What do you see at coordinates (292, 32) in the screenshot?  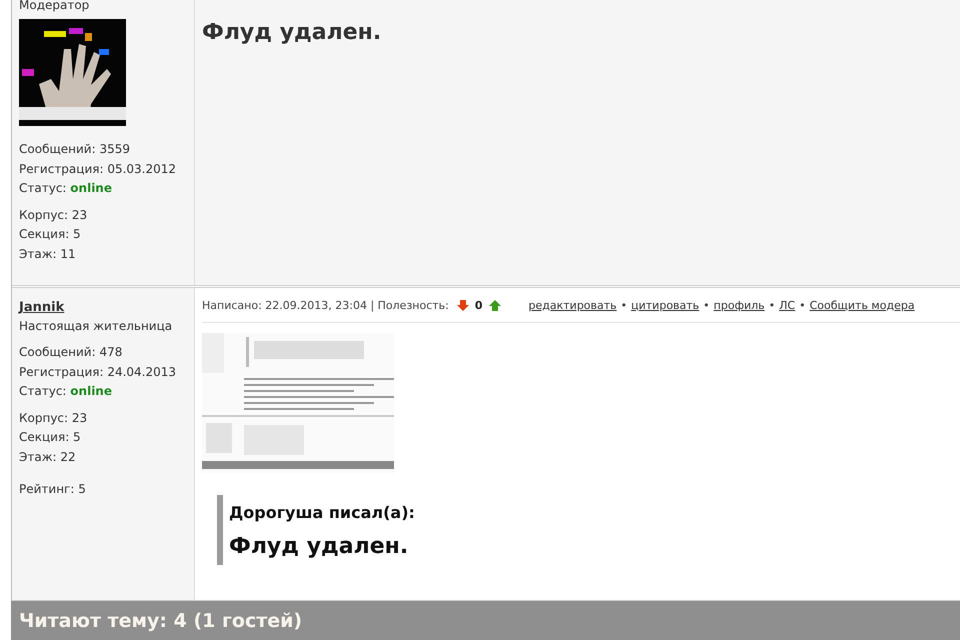 I see `post-text: Флуд удален.` at bounding box center [292, 32].